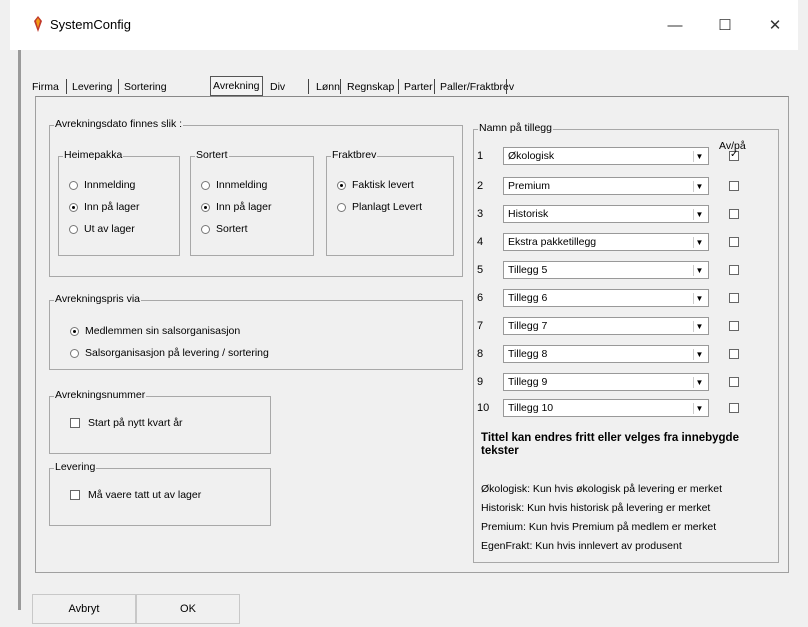 The image size is (808, 627). Describe the element at coordinates (75, 467) in the screenshot. I see `levering-label: Levering` at that location.